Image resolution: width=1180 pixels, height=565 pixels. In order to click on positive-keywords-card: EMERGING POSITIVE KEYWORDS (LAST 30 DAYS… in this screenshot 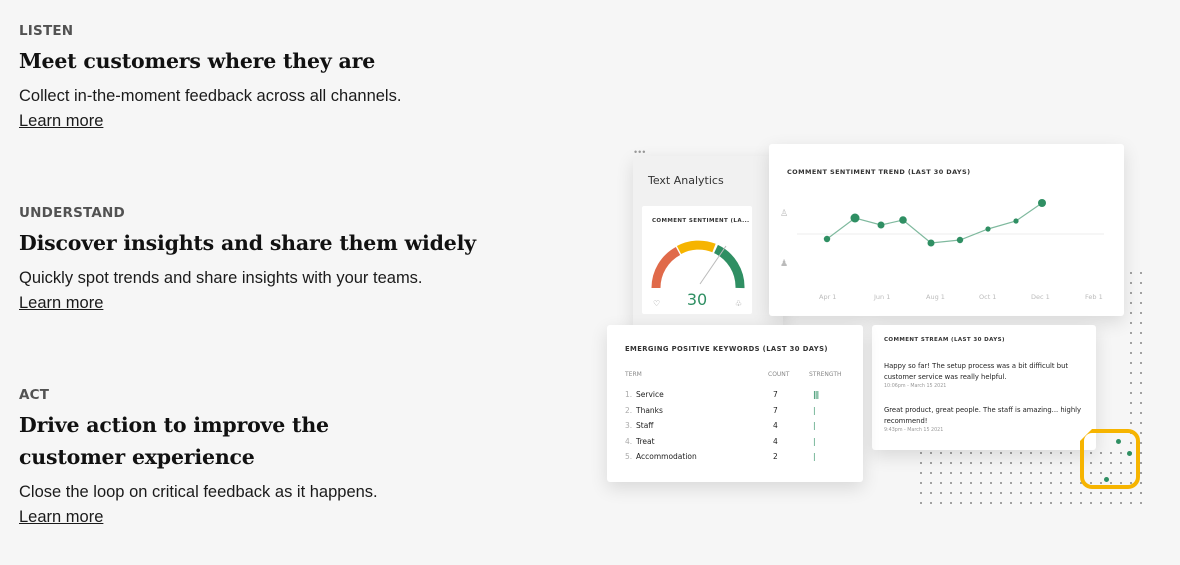, I will do `click(735, 403)`.